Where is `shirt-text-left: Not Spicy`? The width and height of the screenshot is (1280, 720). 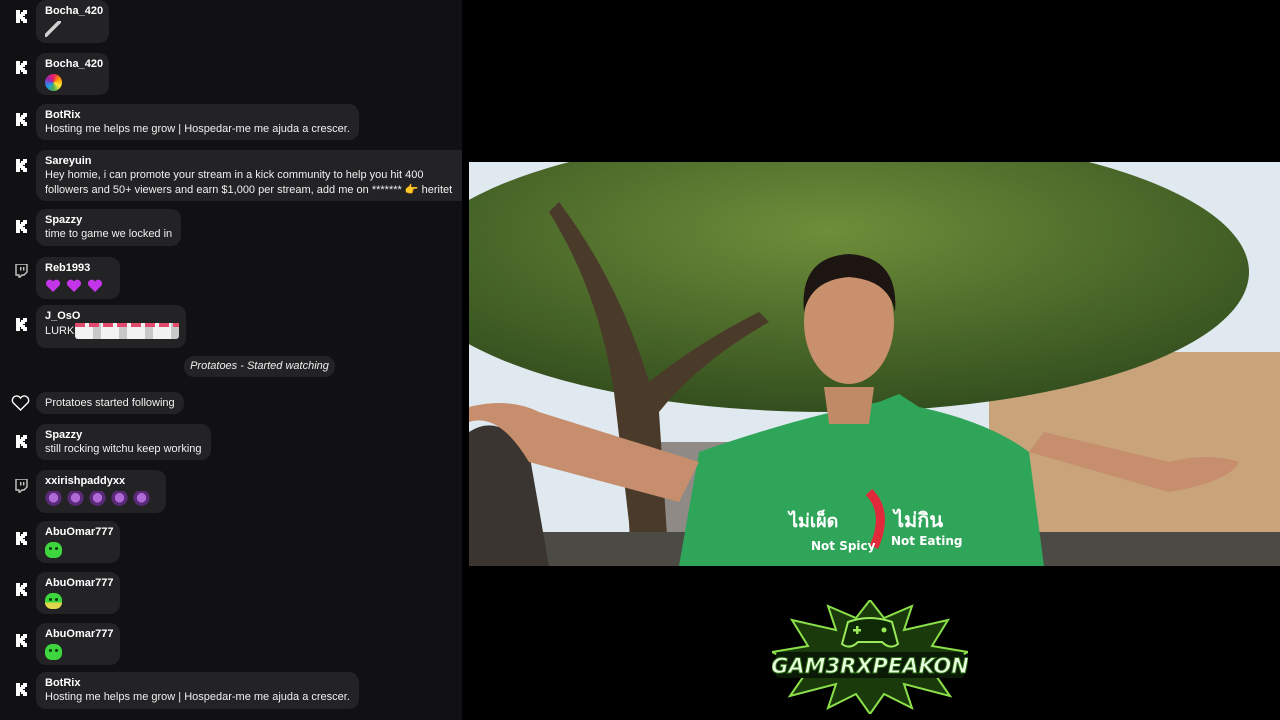 shirt-text-left: Not Spicy is located at coordinates (843, 546).